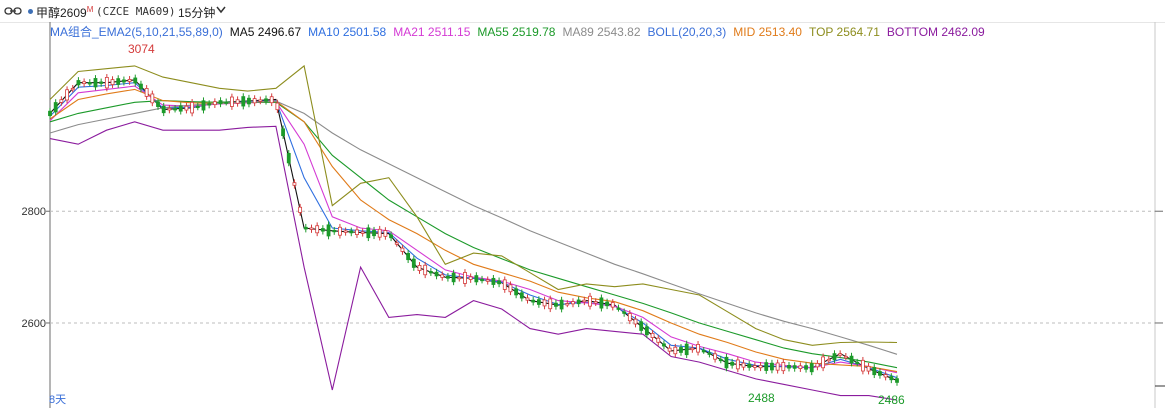 The image size is (1165, 408). What do you see at coordinates (58, 400) in the screenshot?
I see `day-marker: 8天` at bounding box center [58, 400].